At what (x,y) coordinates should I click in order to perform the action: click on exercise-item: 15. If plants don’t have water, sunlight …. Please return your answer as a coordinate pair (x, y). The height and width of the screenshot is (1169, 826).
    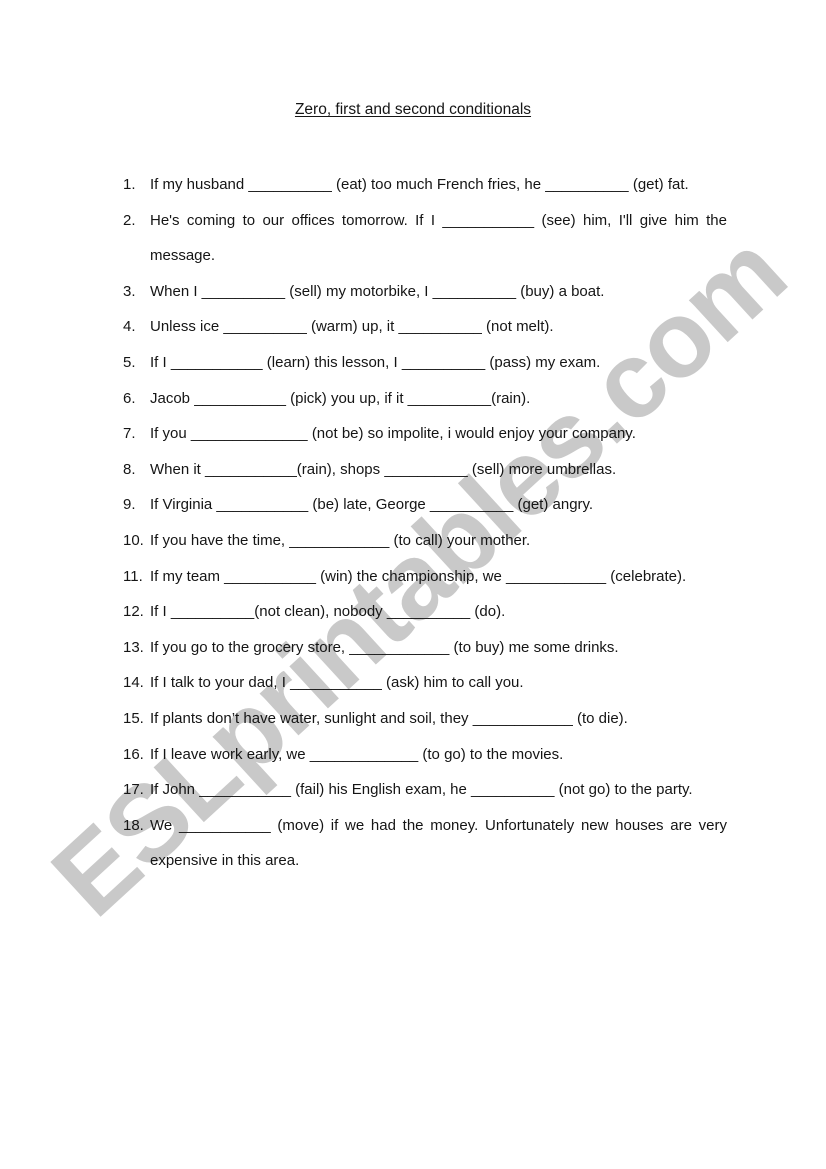
    Looking at the image, I should click on (425, 719).